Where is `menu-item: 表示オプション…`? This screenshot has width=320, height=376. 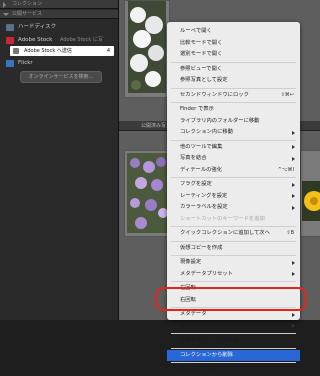
menu-item: 表示オプション… is located at coordinates (233, 370).